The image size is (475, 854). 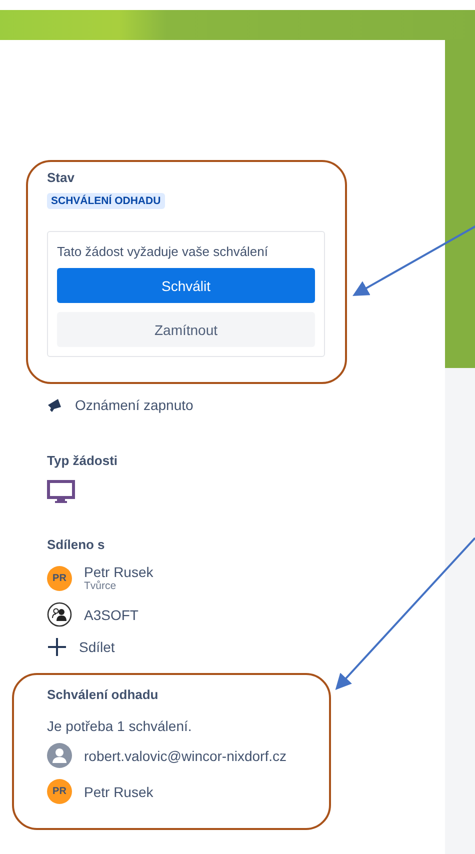 What do you see at coordinates (120, 726) in the screenshot?
I see `approval-note: Je potřeba 1 schválení.` at bounding box center [120, 726].